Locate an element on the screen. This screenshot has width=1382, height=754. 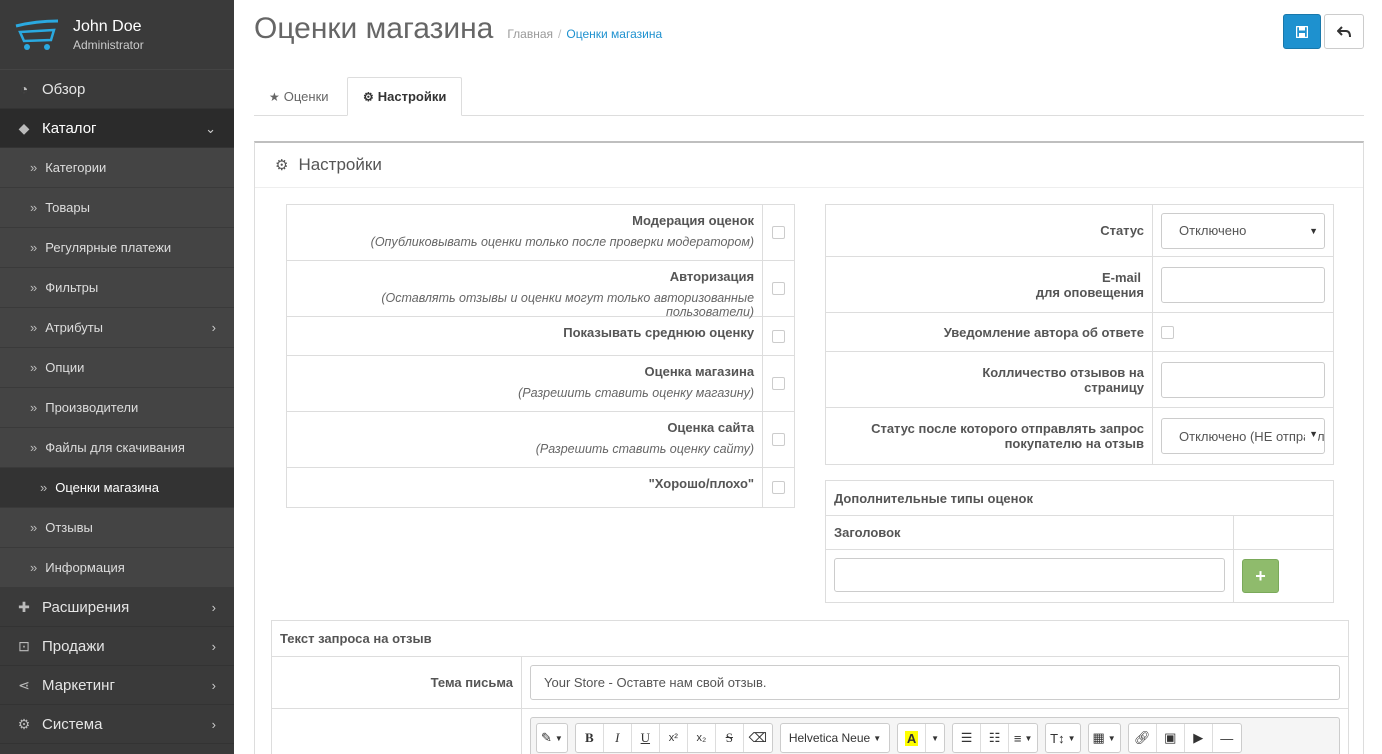
subscript-button: x₂ is located at coordinates (702, 738).